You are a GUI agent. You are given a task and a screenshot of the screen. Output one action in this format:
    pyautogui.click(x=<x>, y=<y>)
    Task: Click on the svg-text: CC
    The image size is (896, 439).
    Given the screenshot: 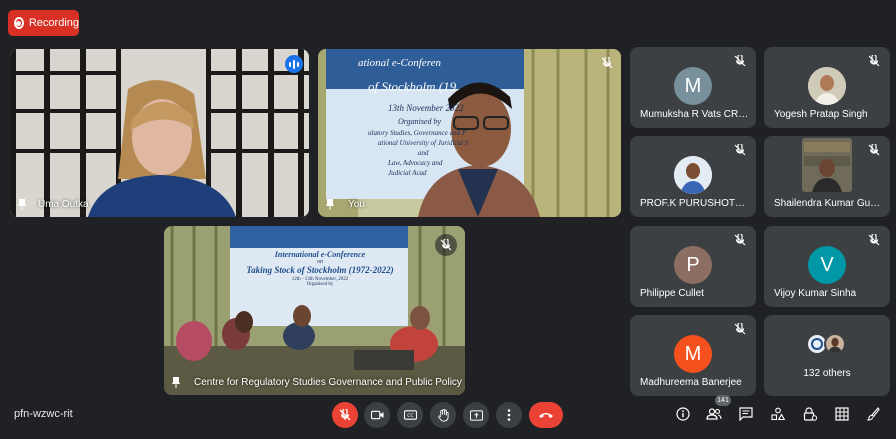 What is the action you would take?
    pyautogui.click(x=410, y=416)
    